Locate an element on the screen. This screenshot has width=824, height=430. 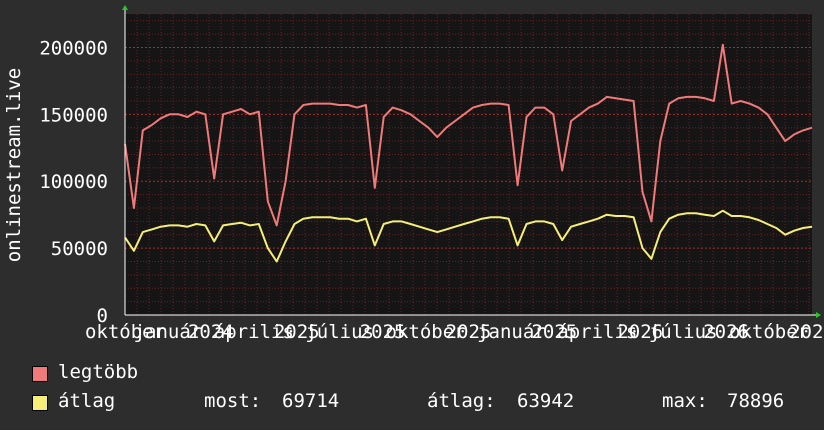
legtobb-swatch is located at coordinates (40, 374).